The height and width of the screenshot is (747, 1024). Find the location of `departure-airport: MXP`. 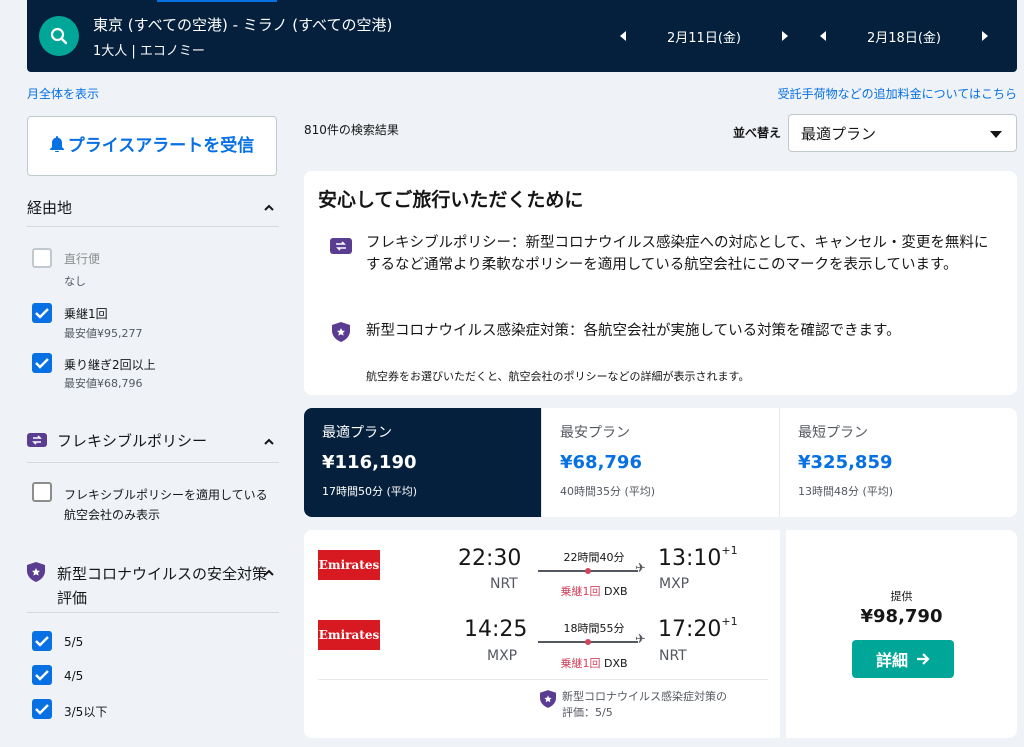

departure-airport: MXP is located at coordinates (502, 656).